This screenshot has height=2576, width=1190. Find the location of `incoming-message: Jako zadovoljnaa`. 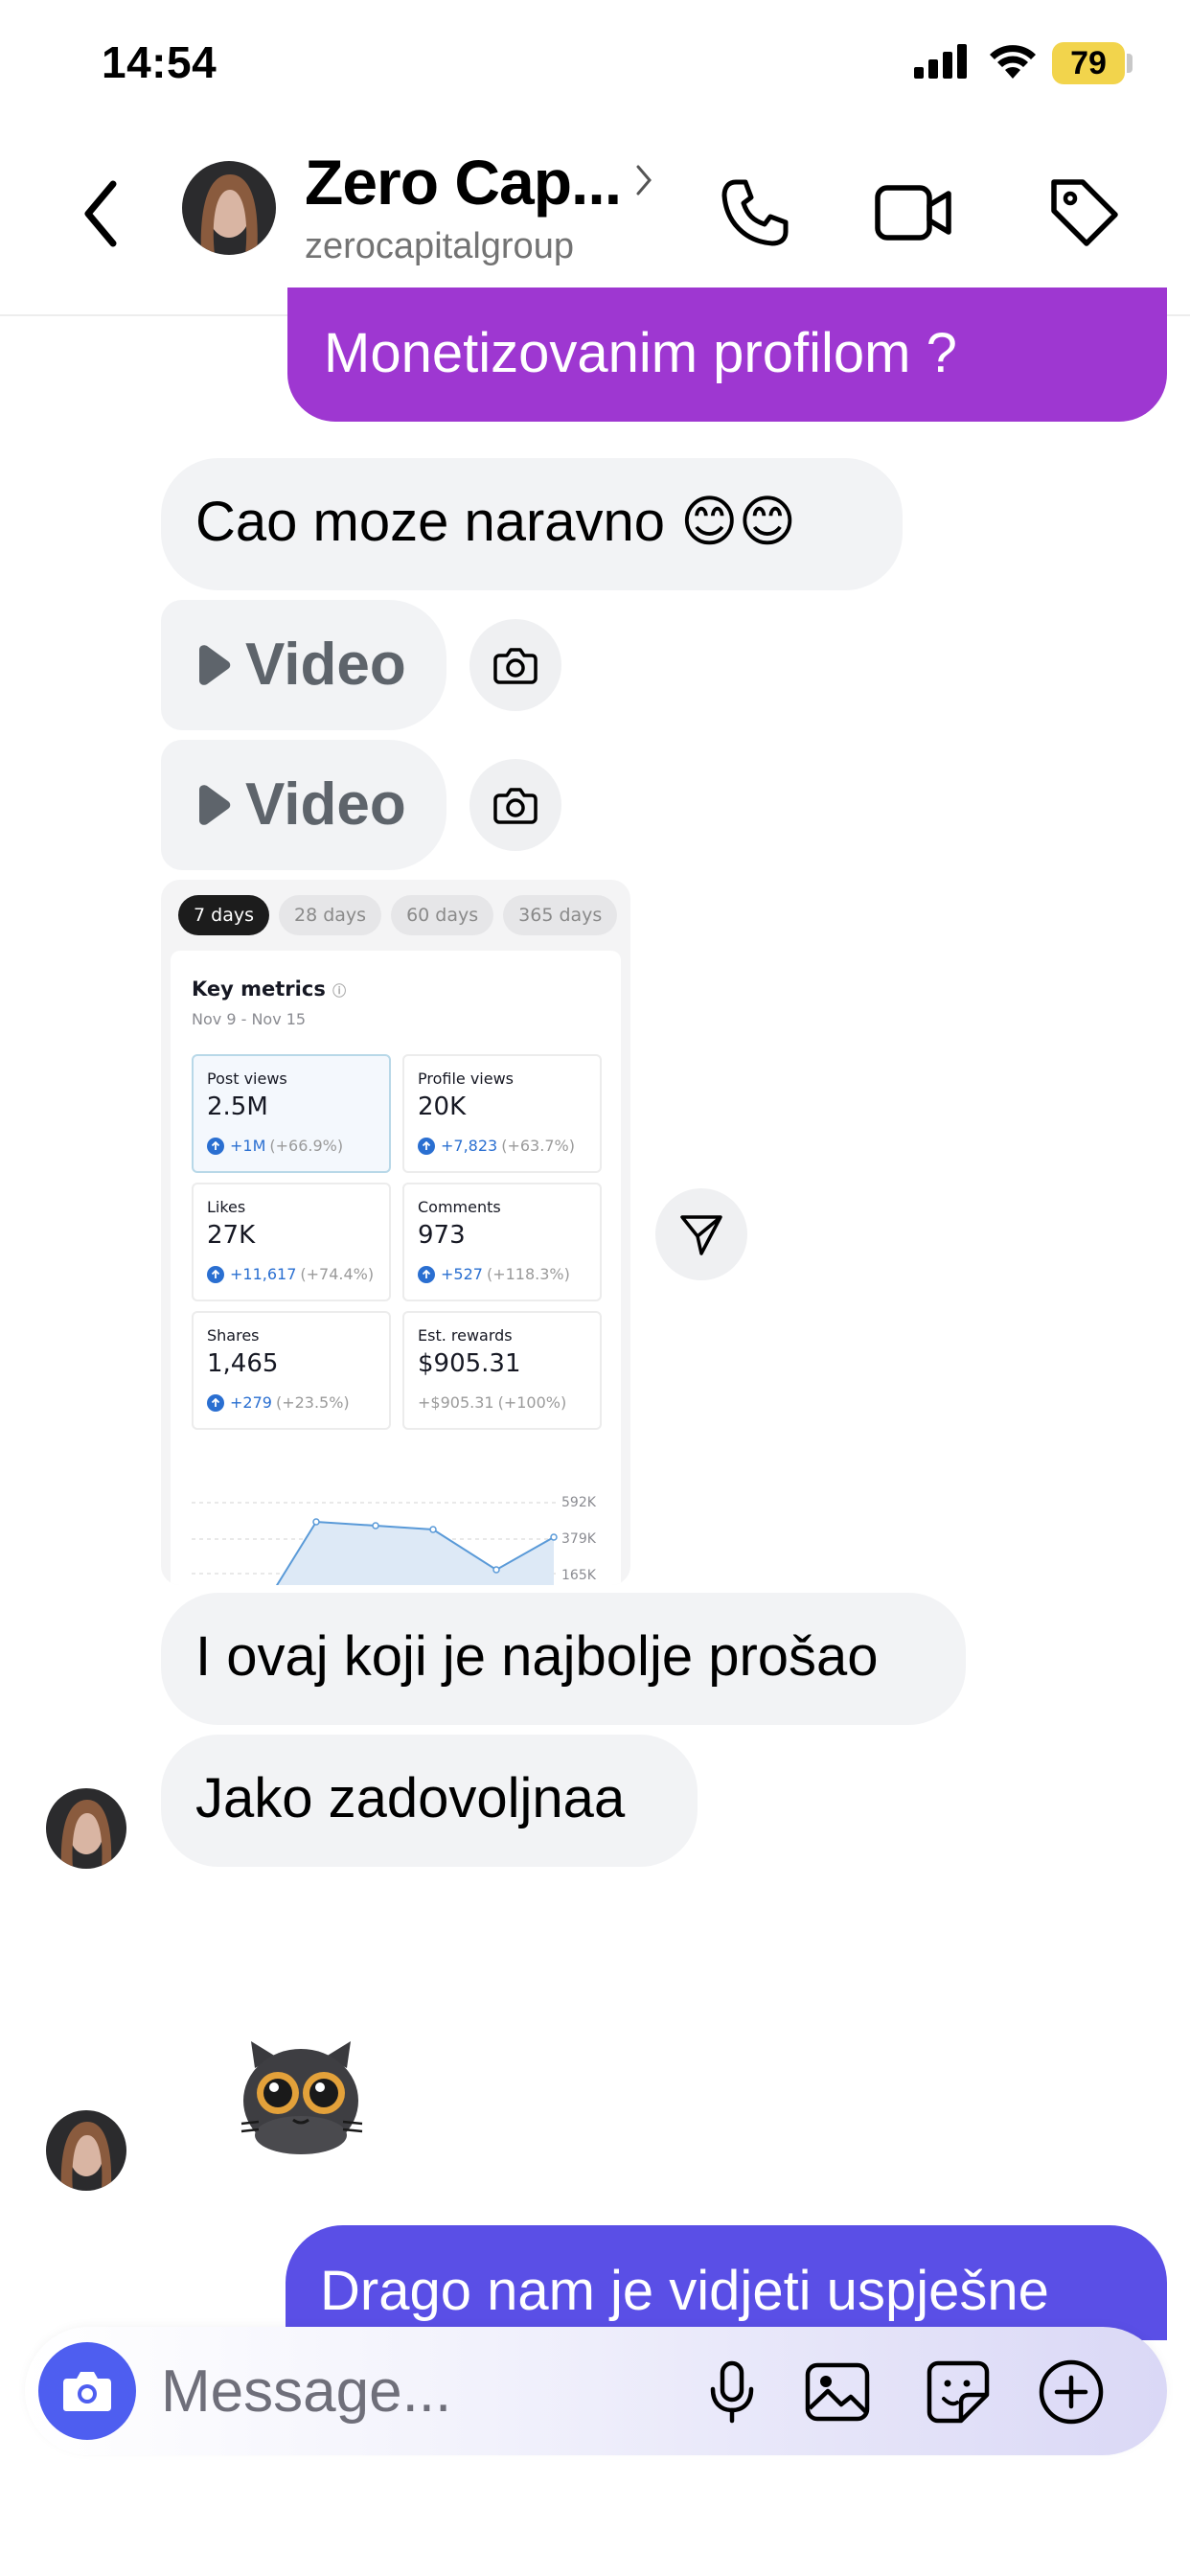

incoming-message: Jako zadovoljnaa is located at coordinates (429, 1801).